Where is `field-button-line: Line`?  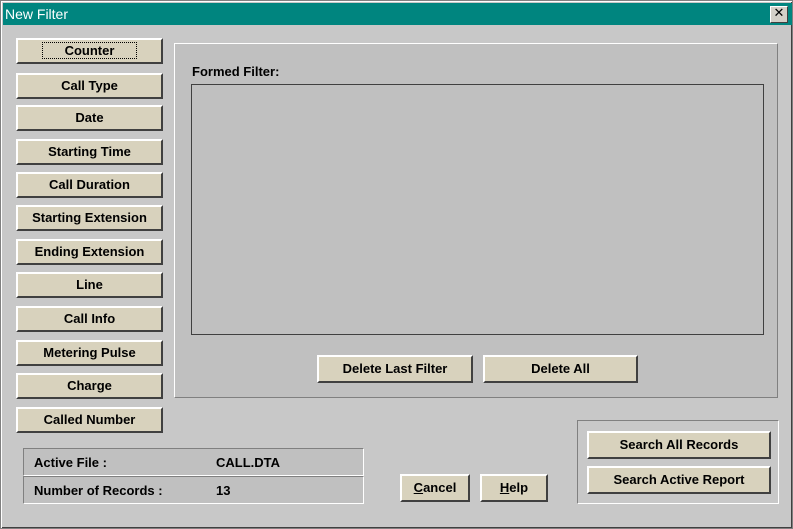 field-button-line: Line is located at coordinates (89, 285).